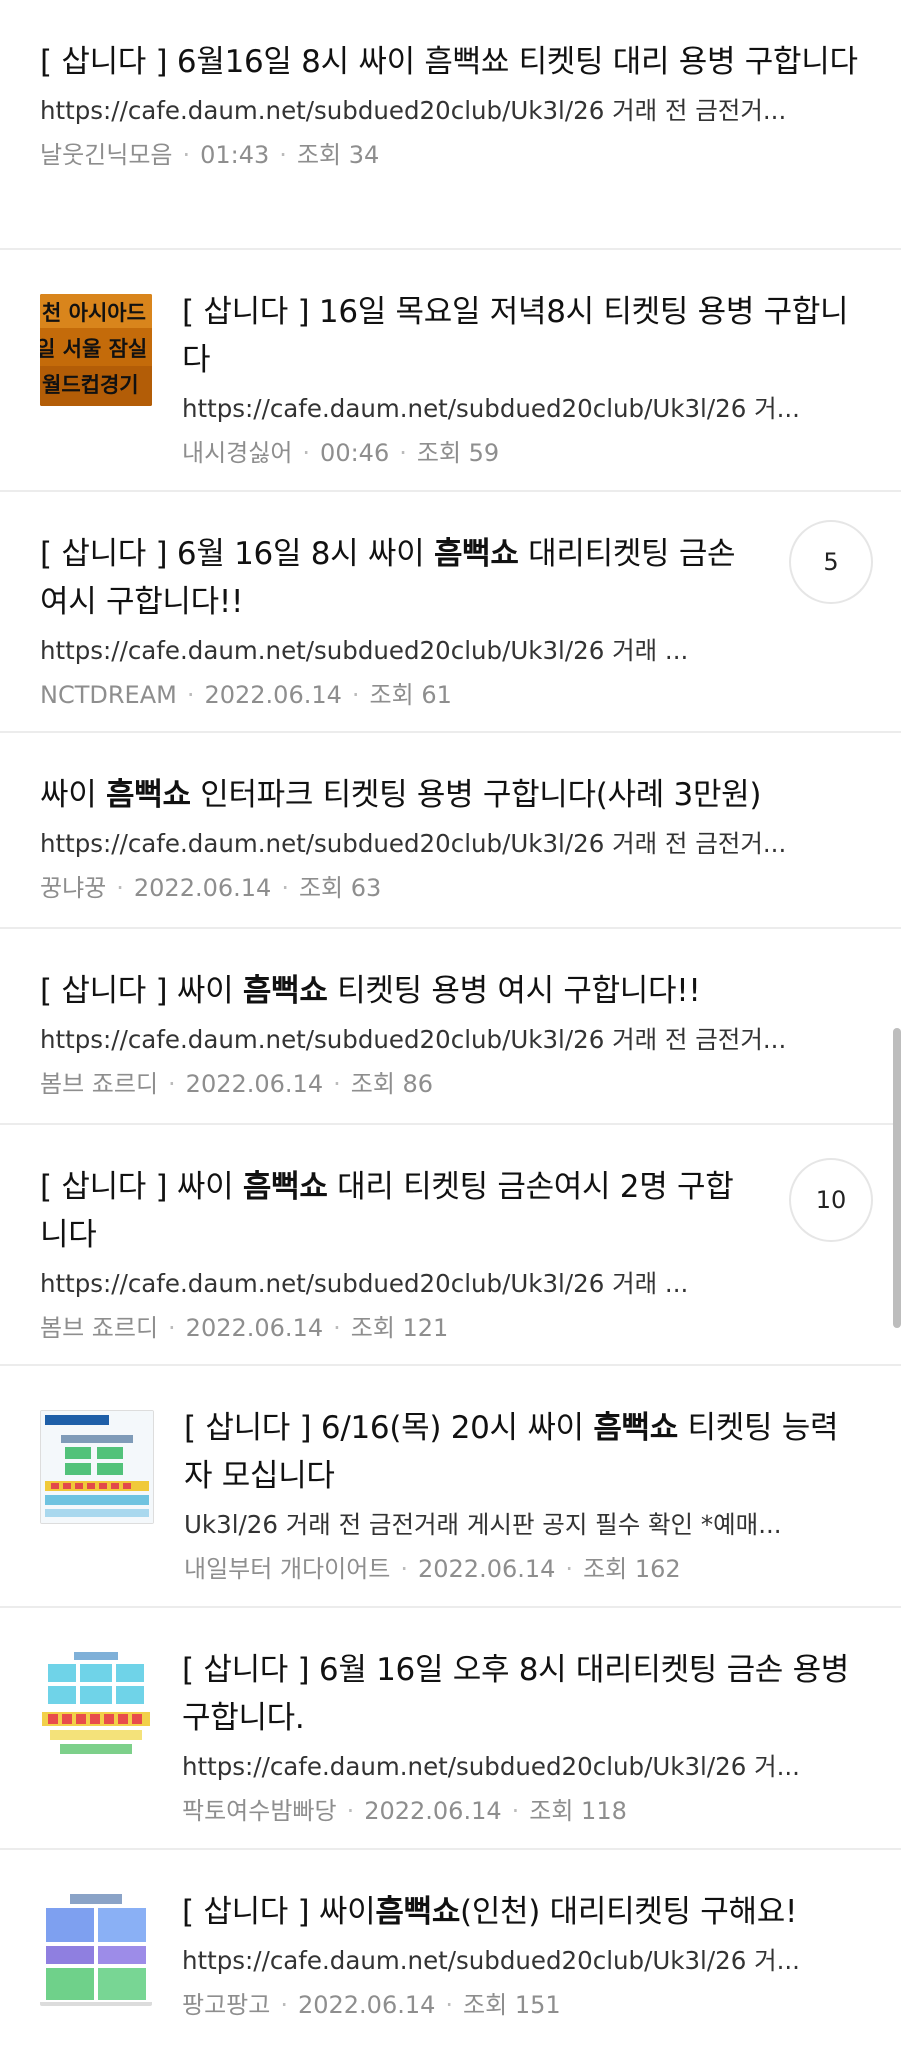 The width and height of the screenshot is (901, 2048). I want to click on post-author: 내일부터 개다이어트, so click(287, 1569).